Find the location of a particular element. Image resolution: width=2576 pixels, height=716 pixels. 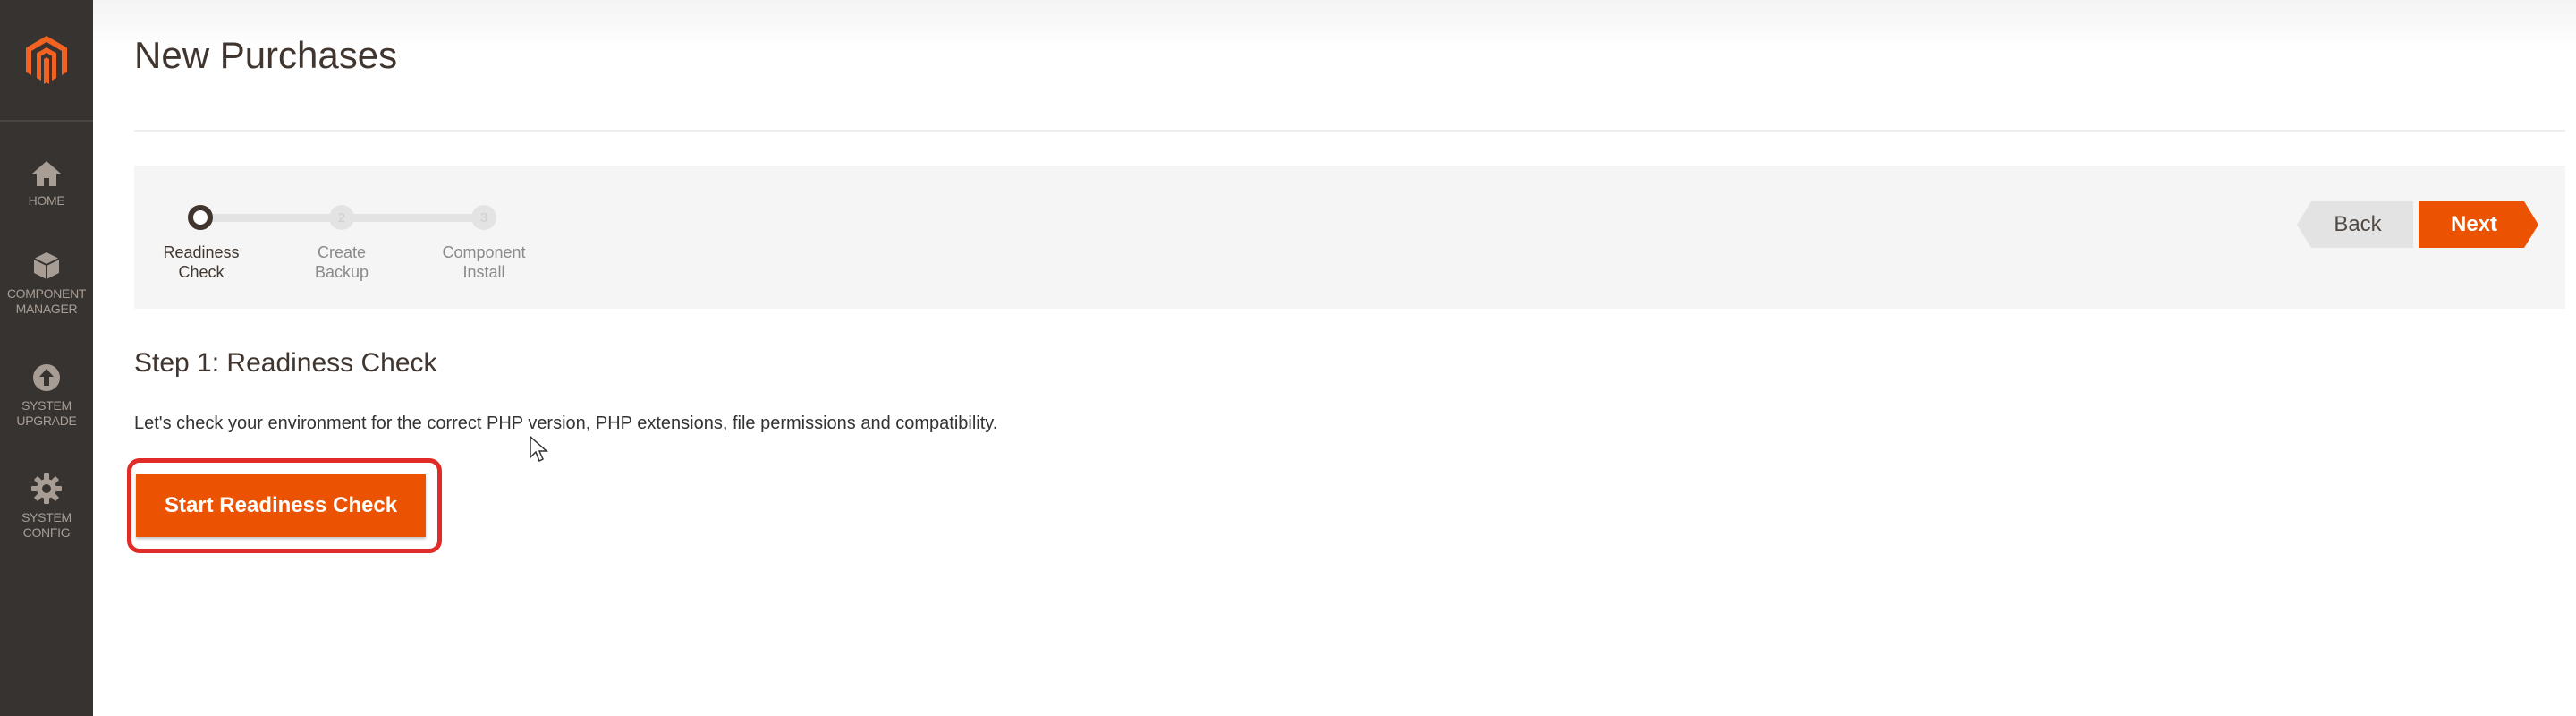

home-icon is located at coordinates (46, 173).